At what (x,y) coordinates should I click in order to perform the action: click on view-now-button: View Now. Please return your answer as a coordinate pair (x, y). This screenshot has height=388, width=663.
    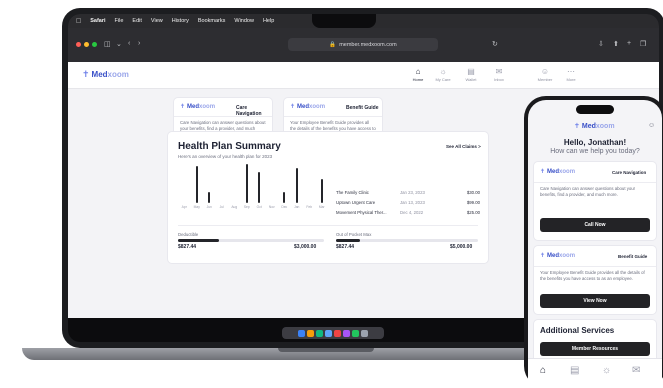
    Looking at the image, I should click on (595, 301).